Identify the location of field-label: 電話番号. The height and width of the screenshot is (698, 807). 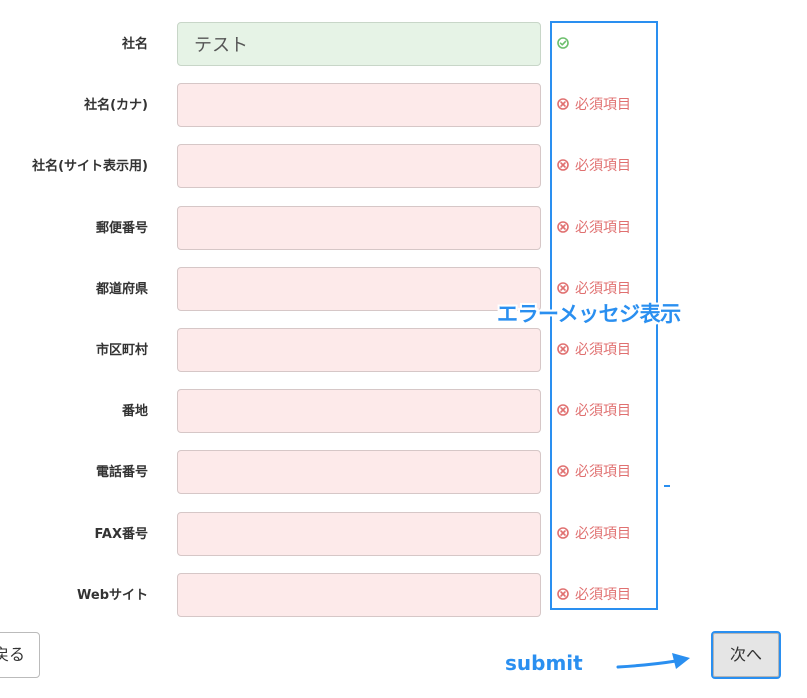
(121, 473).